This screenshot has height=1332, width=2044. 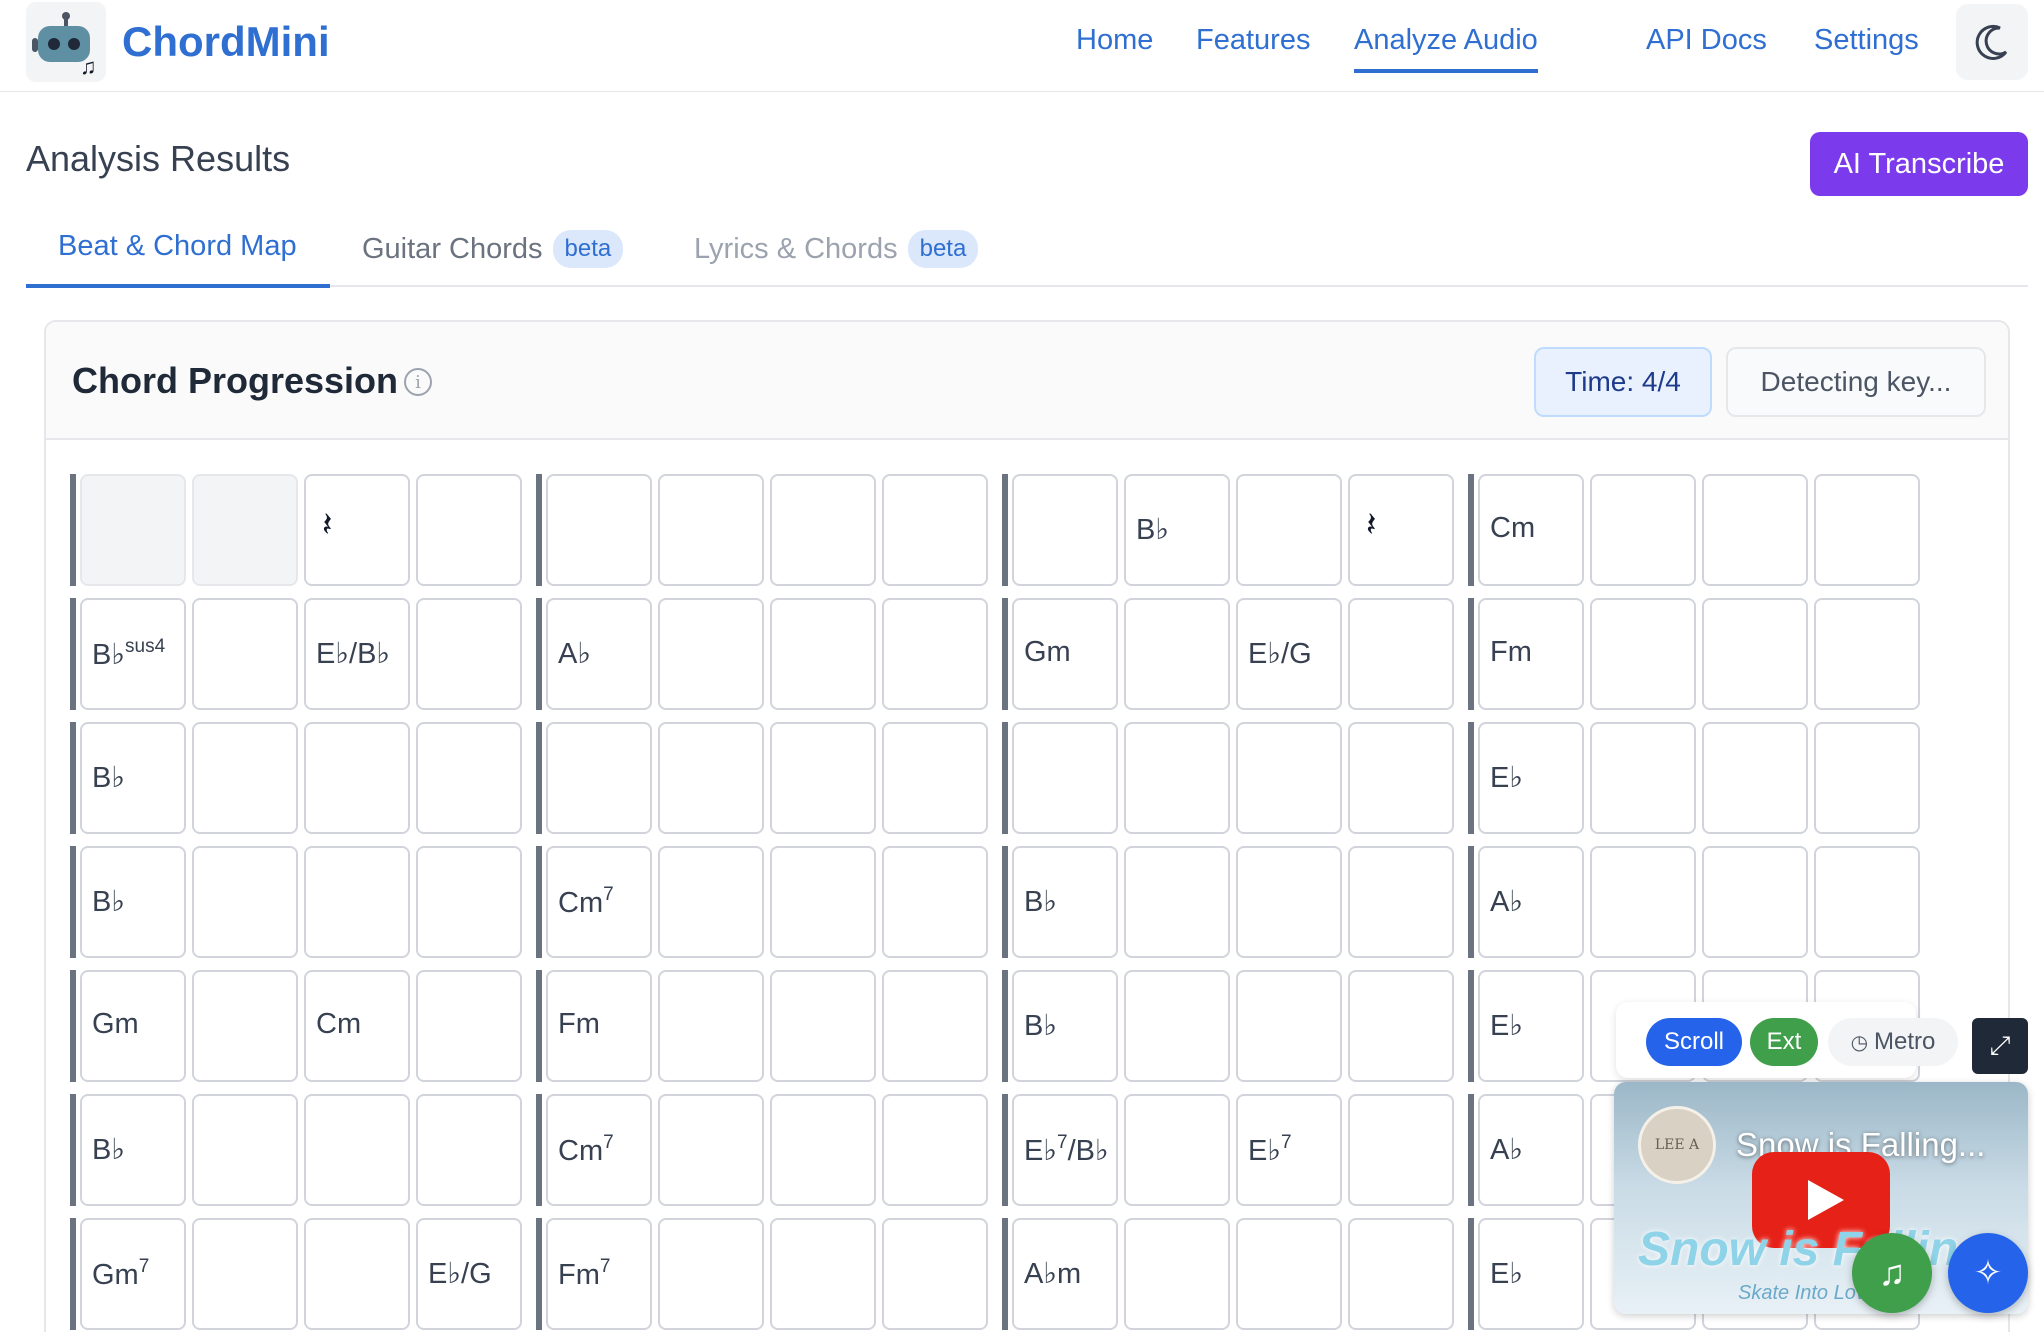 What do you see at coordinates (1065, 654) in the screenshot?
I see `beat-cell: Gm` at bounding box center [1065, 654].